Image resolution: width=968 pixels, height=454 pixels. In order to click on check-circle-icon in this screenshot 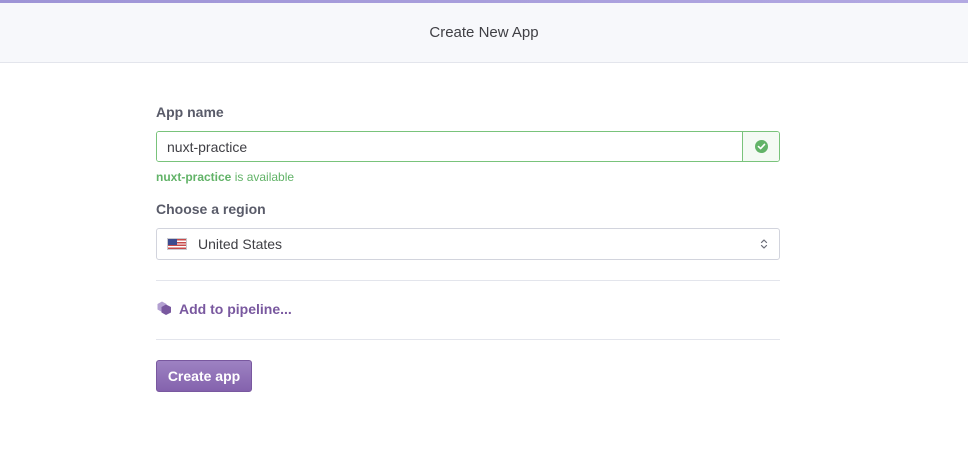, I will do `click(761, 146)`.